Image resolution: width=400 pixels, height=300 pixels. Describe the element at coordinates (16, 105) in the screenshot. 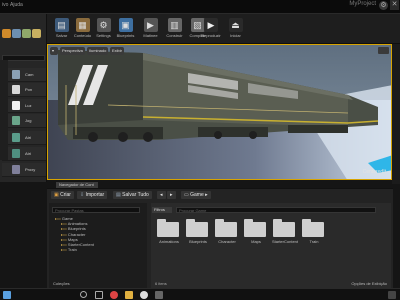

I see `light-icon` at that location.